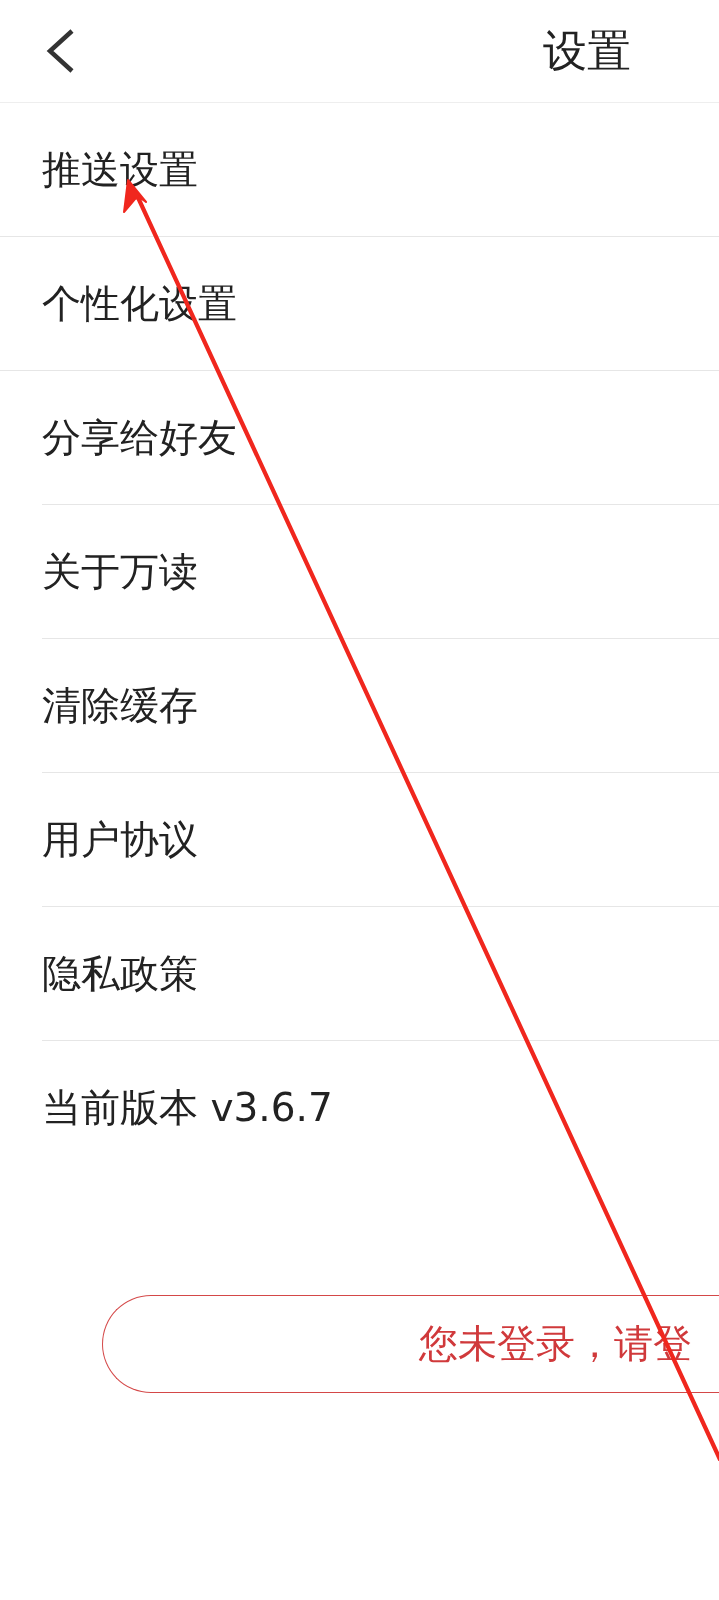  What do you see at coordinates (120, 974) in the screenshot?
I see `settings-item-label: 隐私政策` at bounding box center [120, 974].